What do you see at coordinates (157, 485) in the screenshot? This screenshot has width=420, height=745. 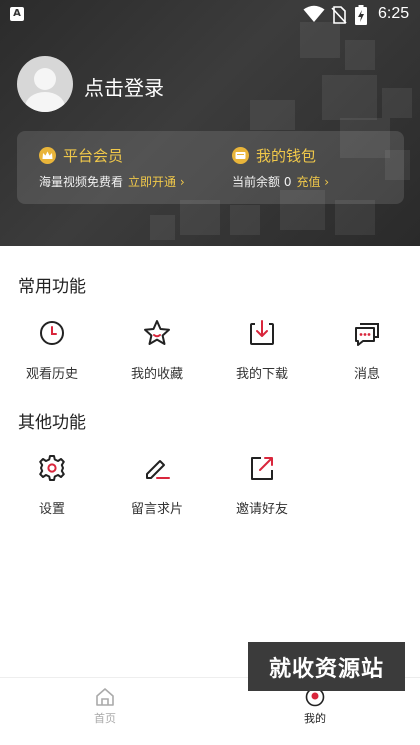 I see `request-movie-item: 留言求片` at bounding box center [157, 485].